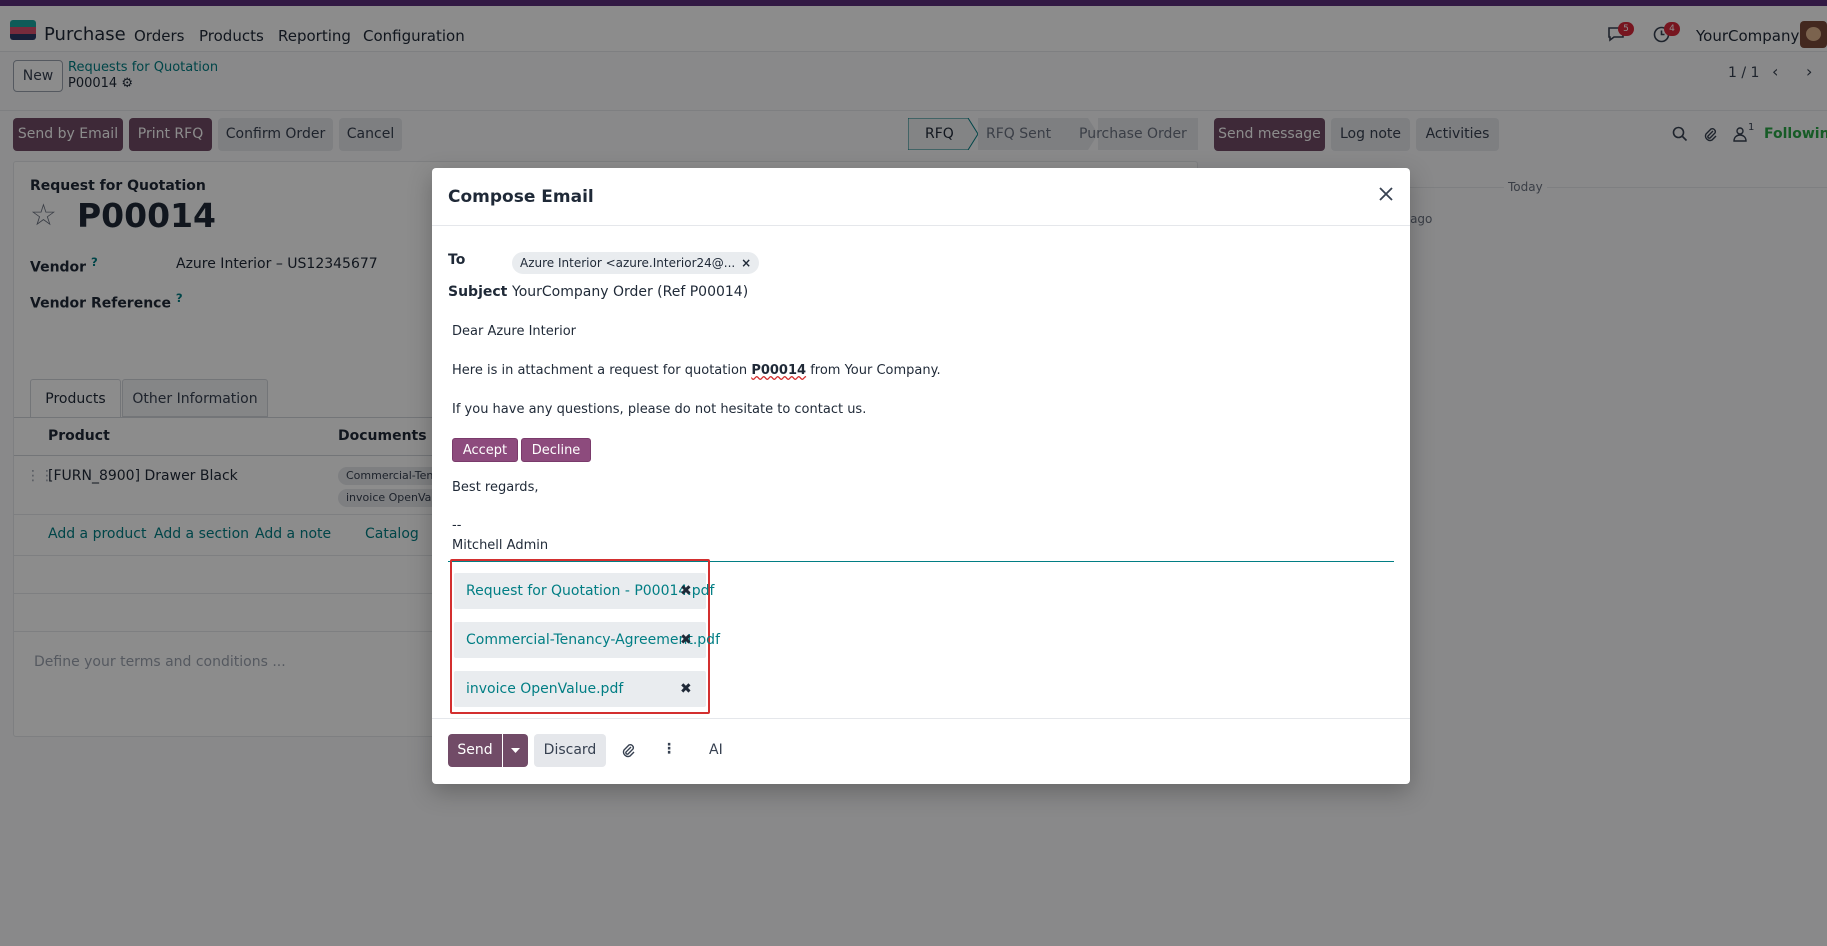 Image resolution: width=1827 pixels, height=946 pixels. I want to click on subject-label: Subject, so click(478, 292).